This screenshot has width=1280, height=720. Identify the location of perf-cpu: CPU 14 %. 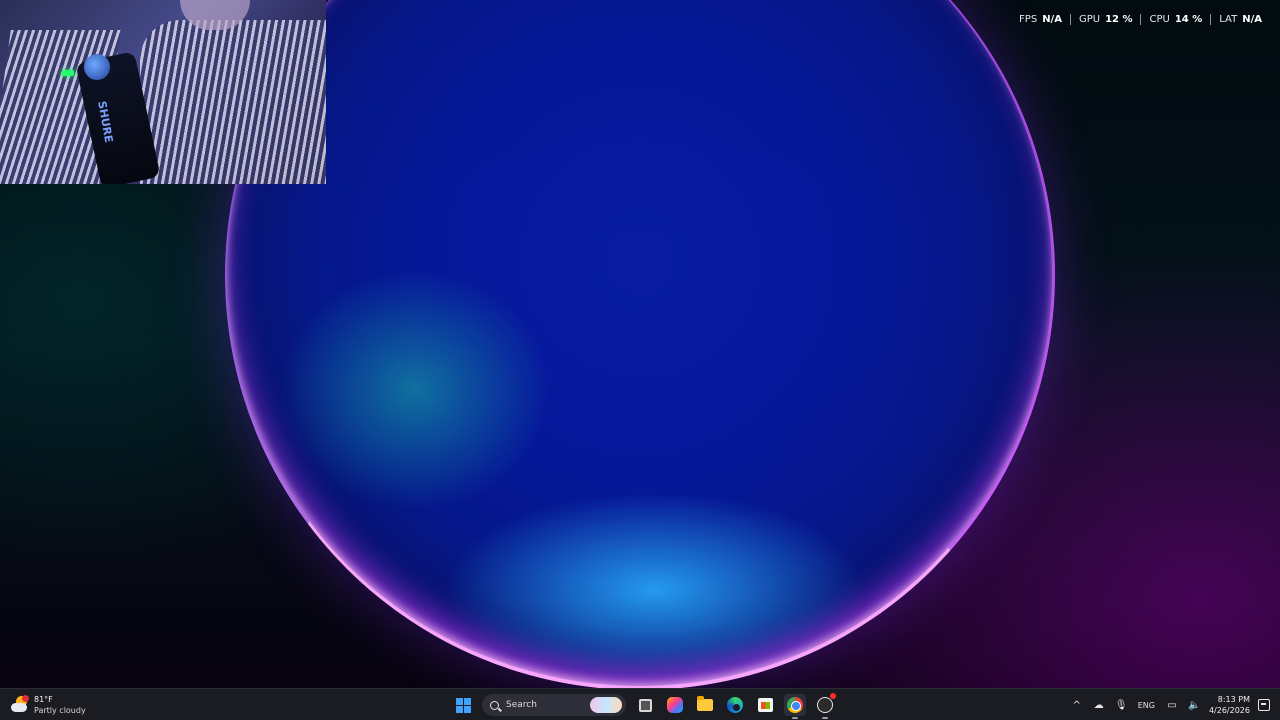
(1175, 19).